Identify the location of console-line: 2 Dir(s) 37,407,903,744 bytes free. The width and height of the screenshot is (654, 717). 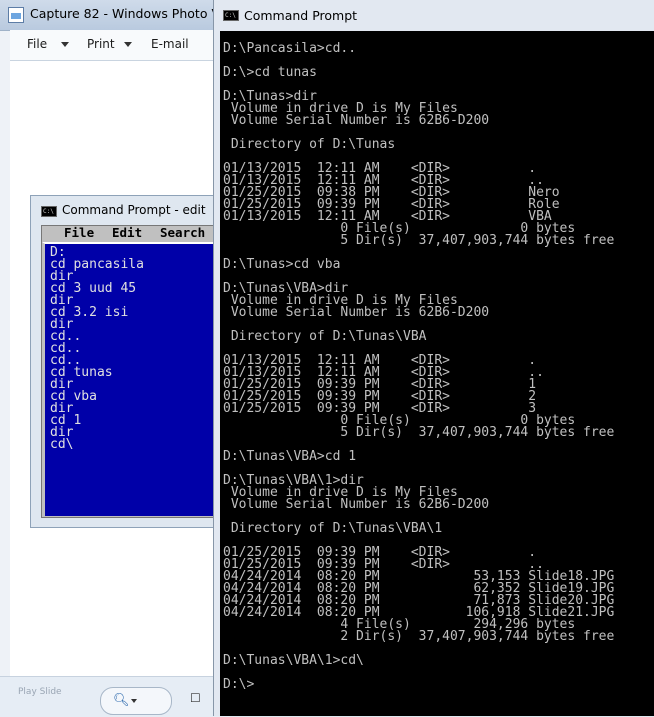
(419, 636).